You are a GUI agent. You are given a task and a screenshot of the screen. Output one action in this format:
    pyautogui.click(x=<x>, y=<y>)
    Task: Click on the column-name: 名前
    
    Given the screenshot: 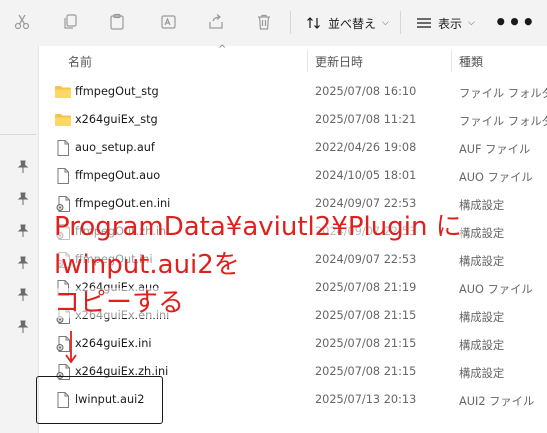 What is the action you would take?
    pyautogui.click(x=80, y=61)
    